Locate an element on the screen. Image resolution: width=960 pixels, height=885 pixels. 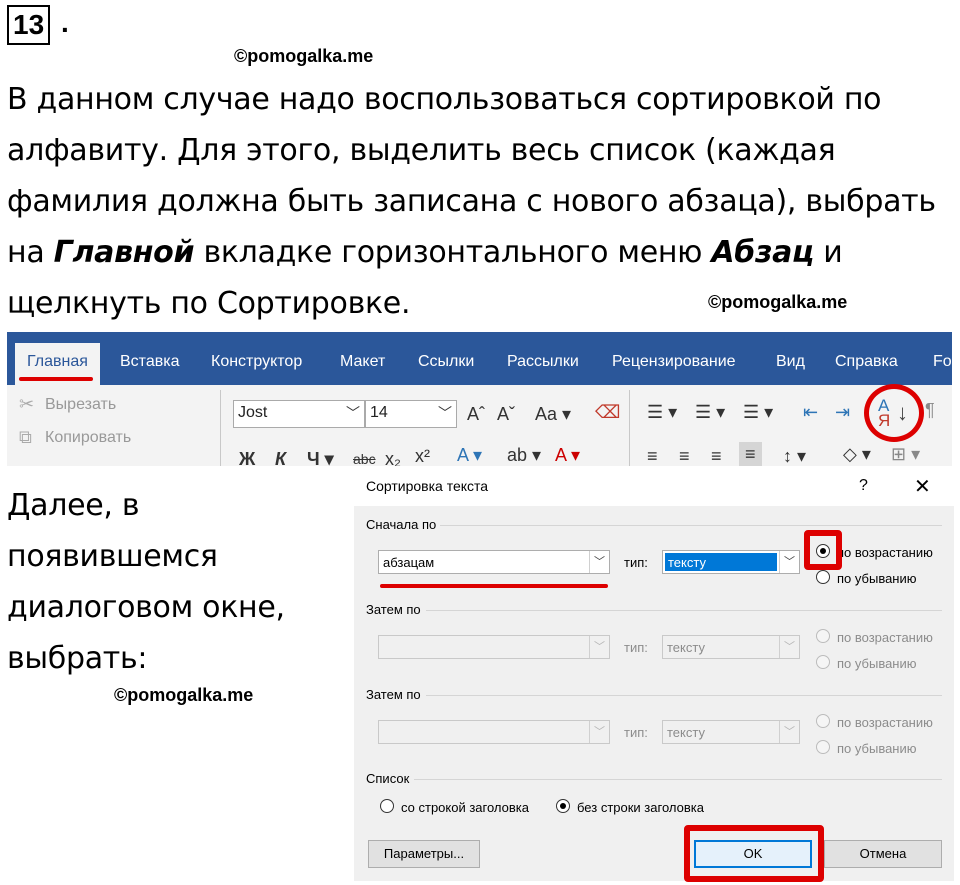
tab-layout: Макет is located at coordinates (362, 362).